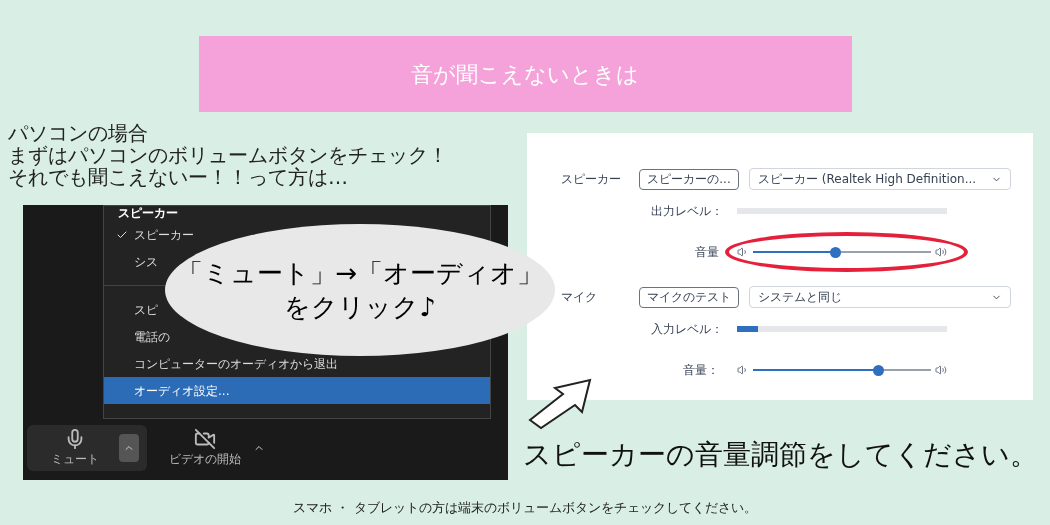 The height and width of the screenshot is (525, 1050). What do you see at coordinates (525, 508) in the screenshot?
I see `footnote-text: スマホ ・ タブレットの方は端末のボリュームボタンをチェックしてください。` at bounding box center [525, 508].